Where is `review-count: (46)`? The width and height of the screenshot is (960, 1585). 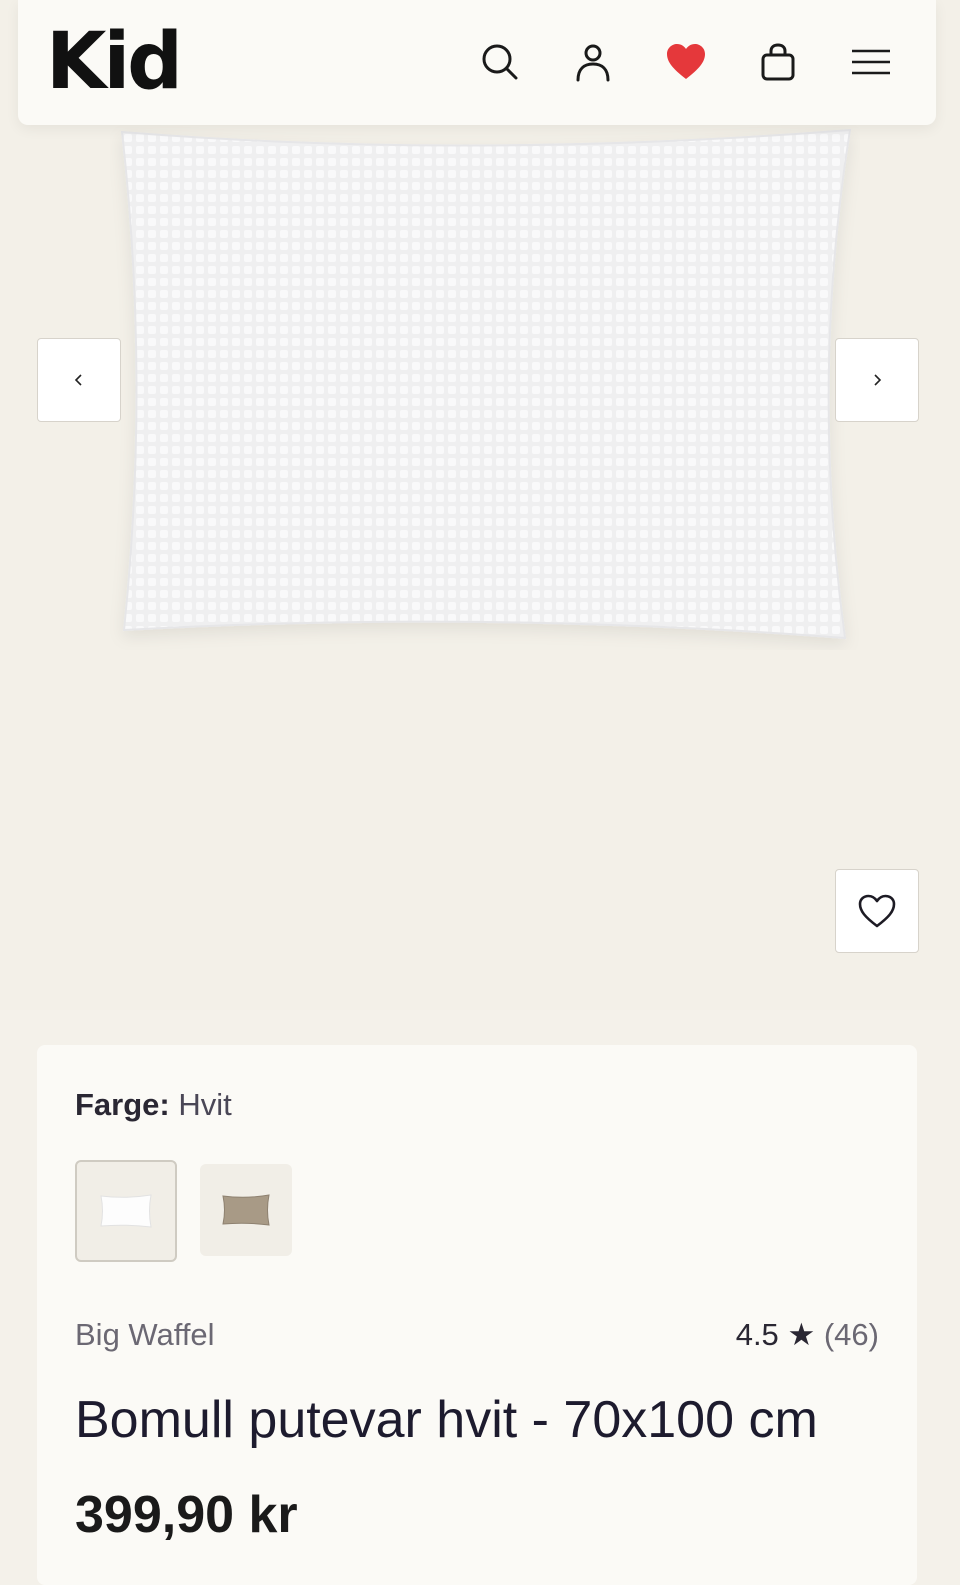
review-count: (46) is located at coordinates (851, 1334).